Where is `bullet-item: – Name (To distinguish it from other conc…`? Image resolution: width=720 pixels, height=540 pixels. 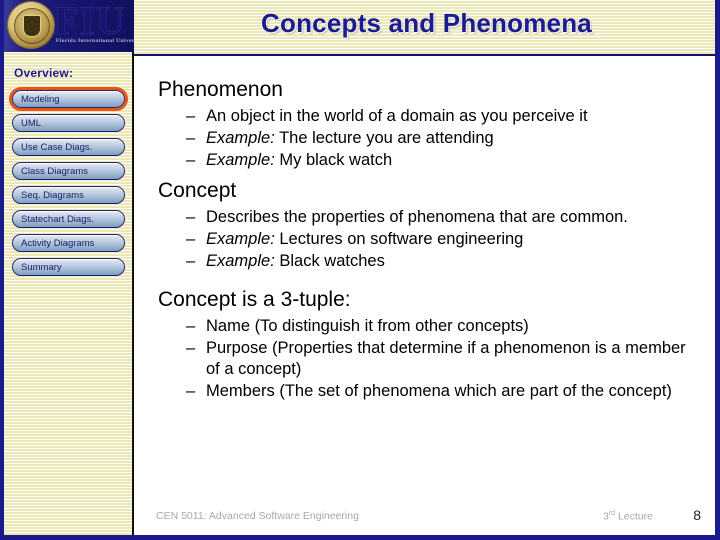
bullet-item: – Name (To distinguish it from other conc… is located at coordinates (428, 326).